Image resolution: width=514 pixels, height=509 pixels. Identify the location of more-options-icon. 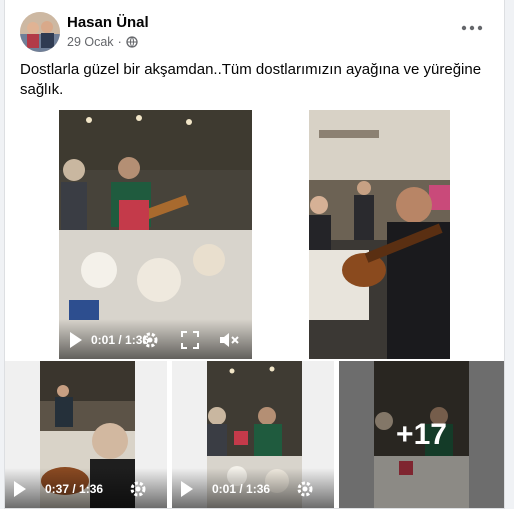
(472, 28).